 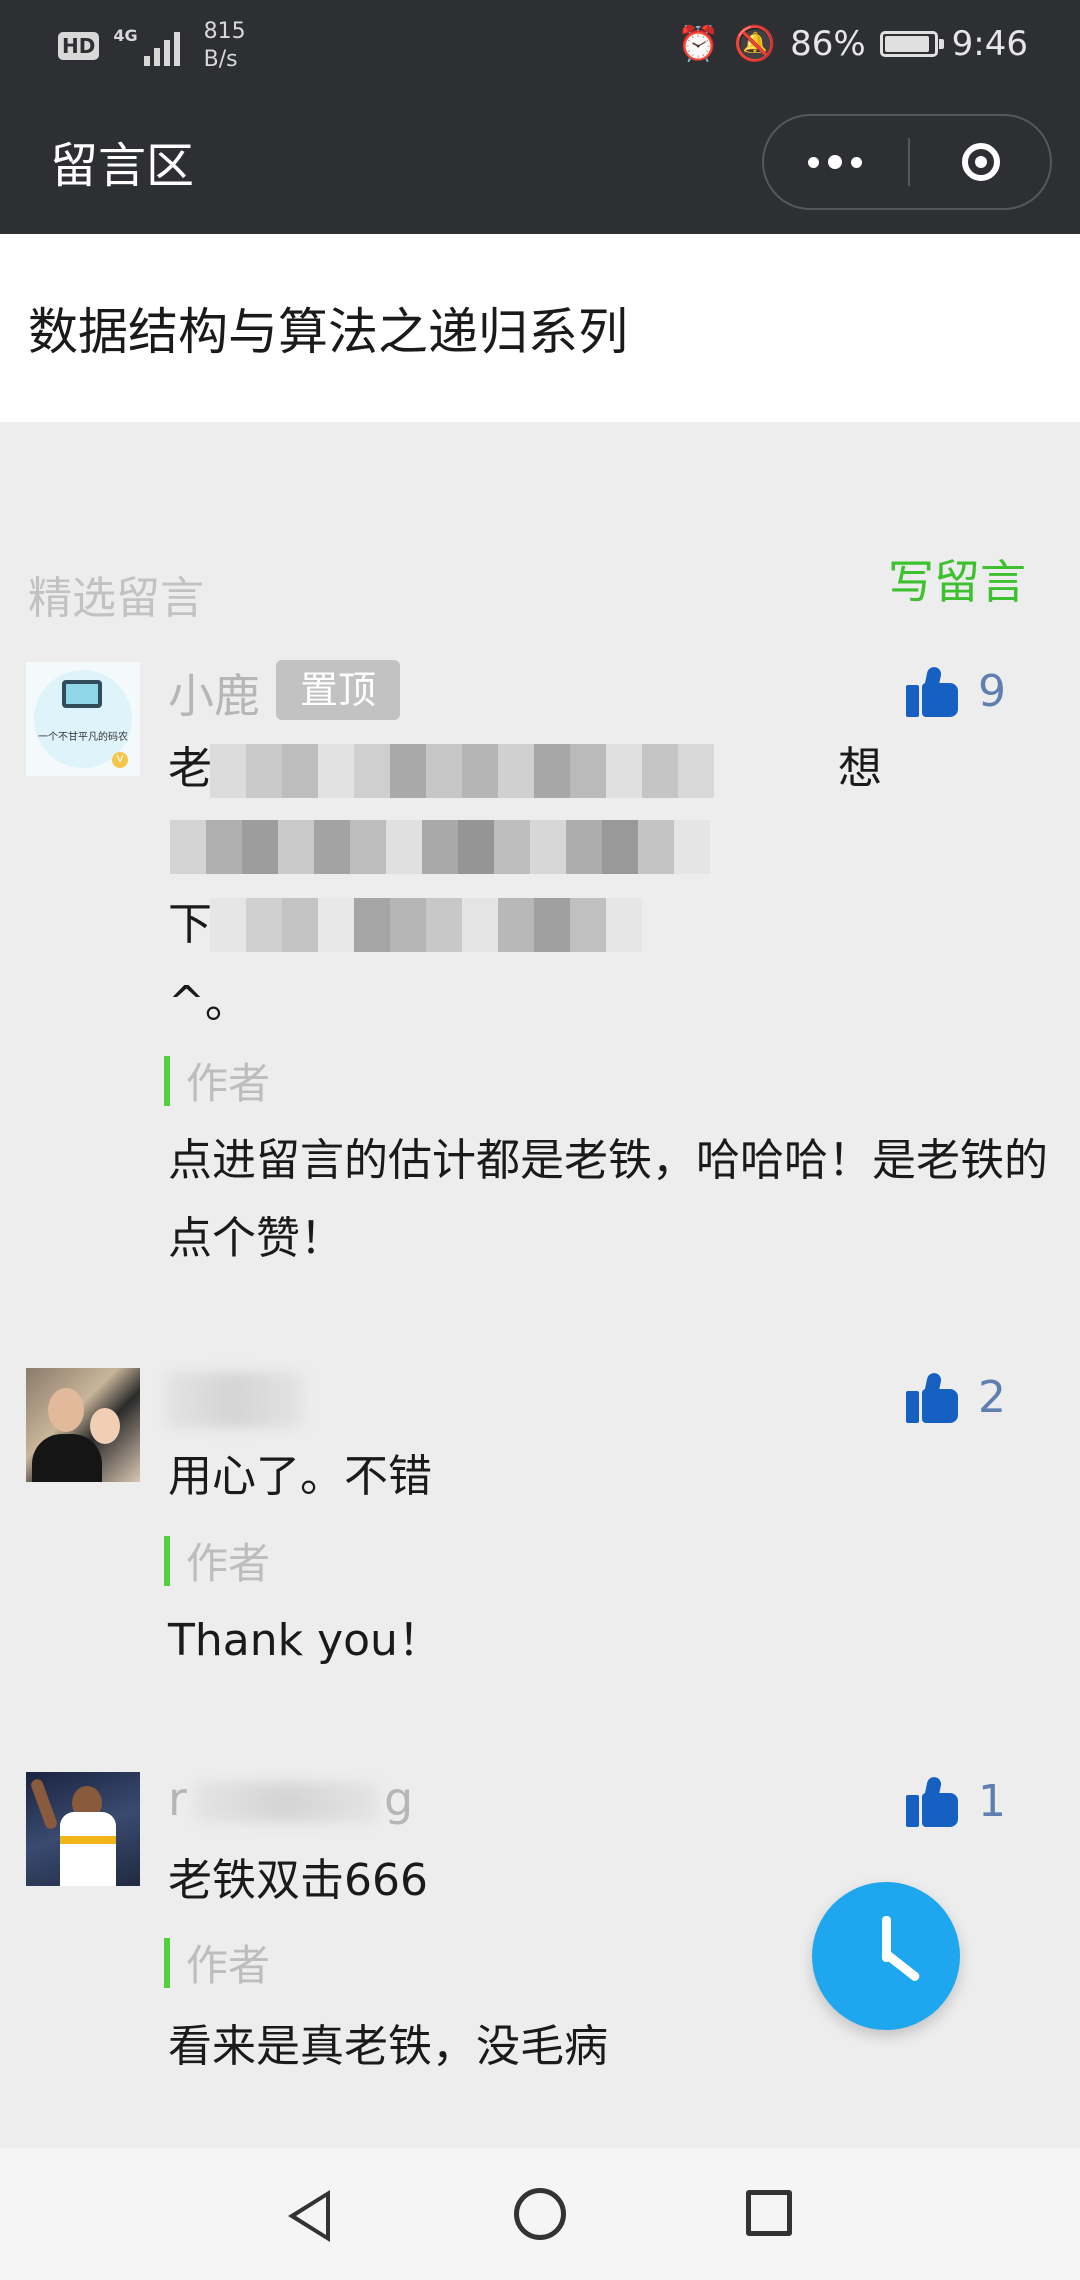 I want to click on monitor-icon, so click(x=82, y=694).